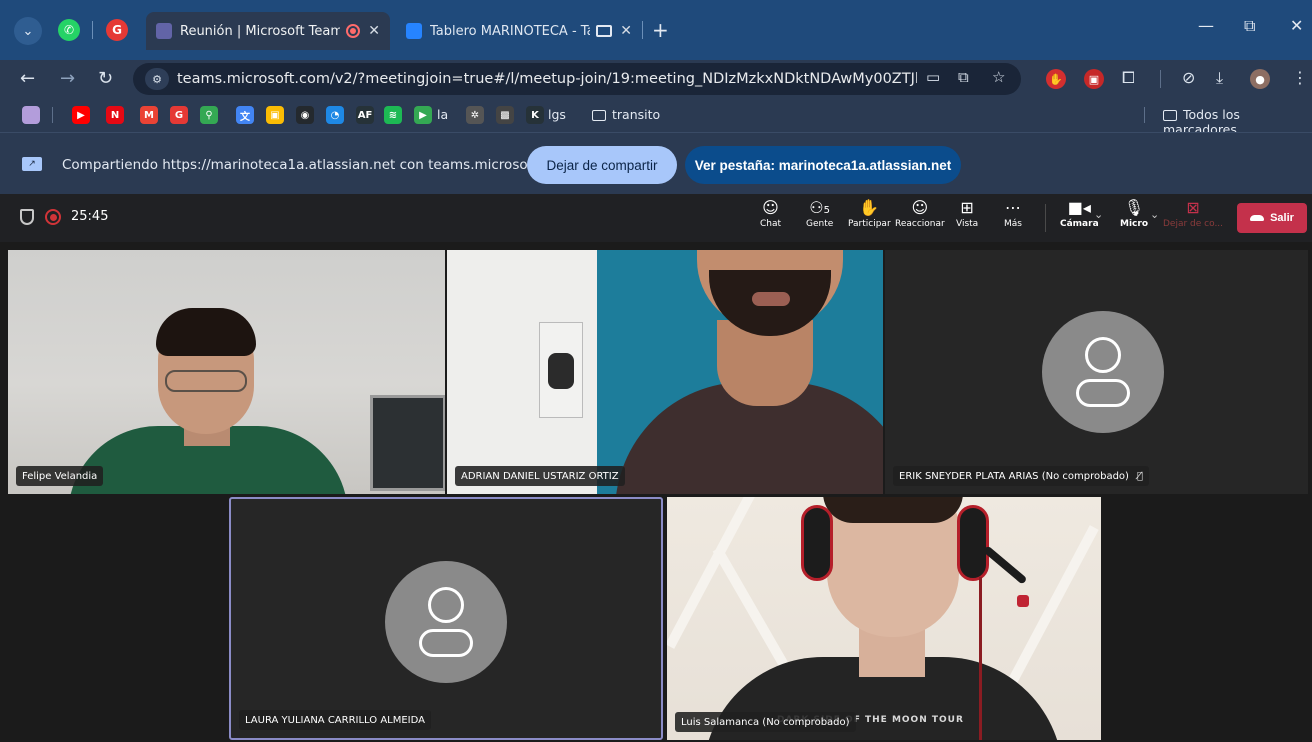  What do you see at coordinates (179, 115) in the screenshot?
I see `bookmark-chrome-icon: G` at bounding box center [179, 115].